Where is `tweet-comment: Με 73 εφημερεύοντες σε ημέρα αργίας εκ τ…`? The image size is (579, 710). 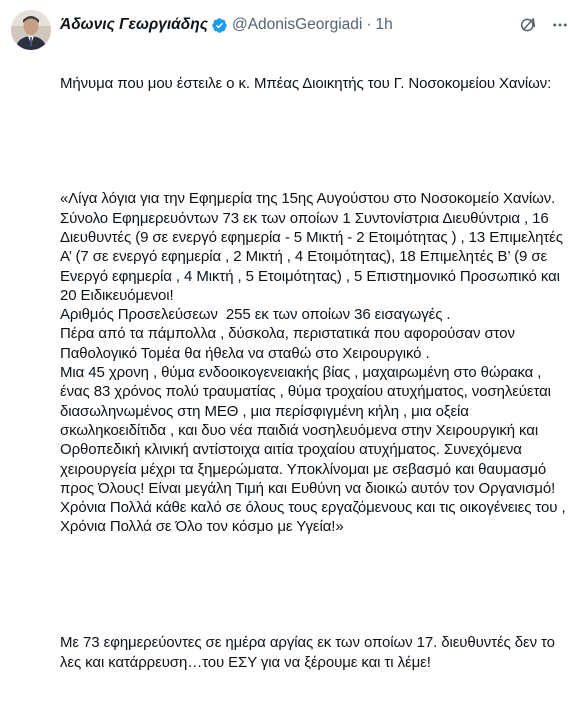
tweet-comment: Με 73 εφημερεύοντες σε ημέρα αργίας εκ τ… is located at coordinates (309, 652).